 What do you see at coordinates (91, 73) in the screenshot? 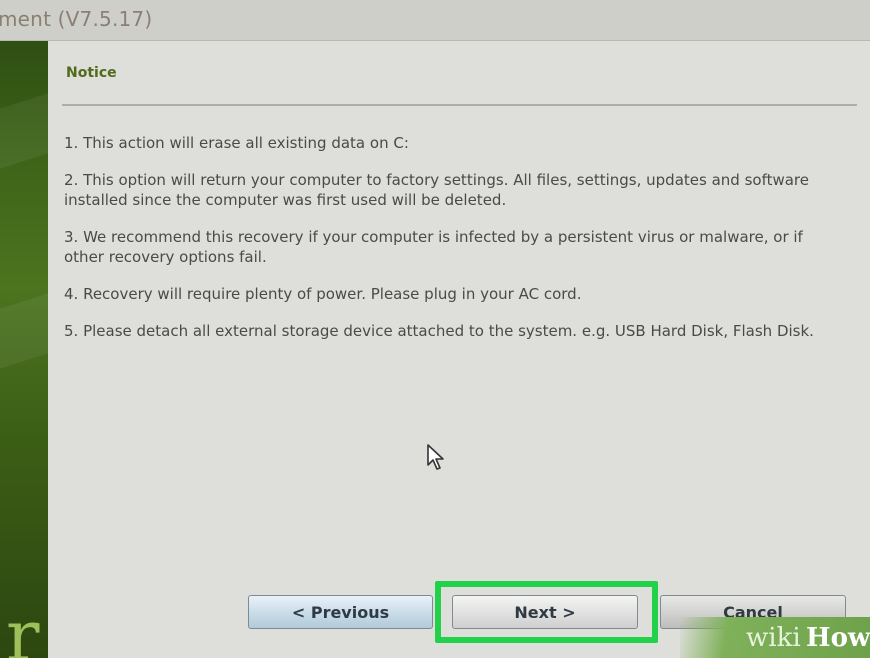
I see `notice-heading: Notice` at bounding box center [91, 73].